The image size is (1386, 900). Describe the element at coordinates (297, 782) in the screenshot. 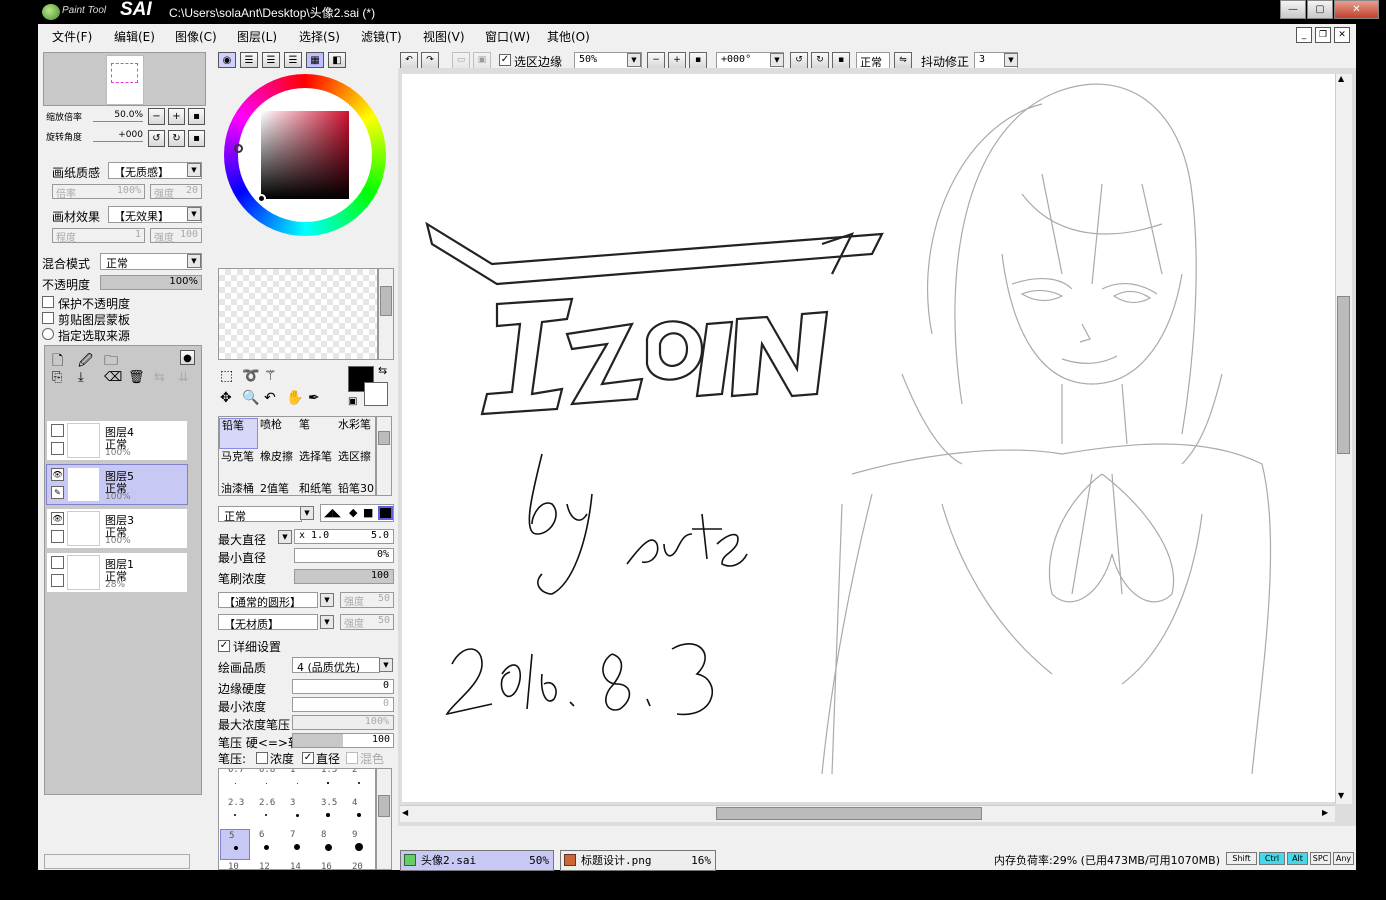

I see `brush-size-cell: 1` at that location.